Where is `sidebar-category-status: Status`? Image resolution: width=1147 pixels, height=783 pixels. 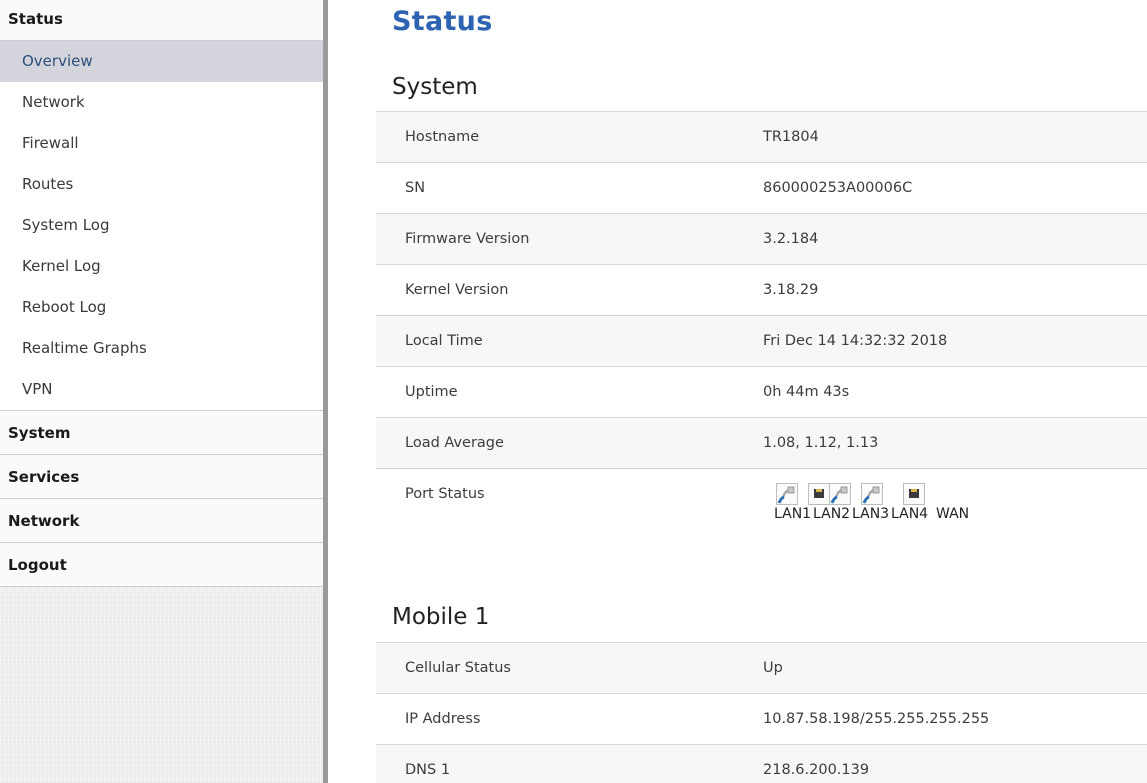
sidebar-category-status: Status is located at coordinates (161, 20).